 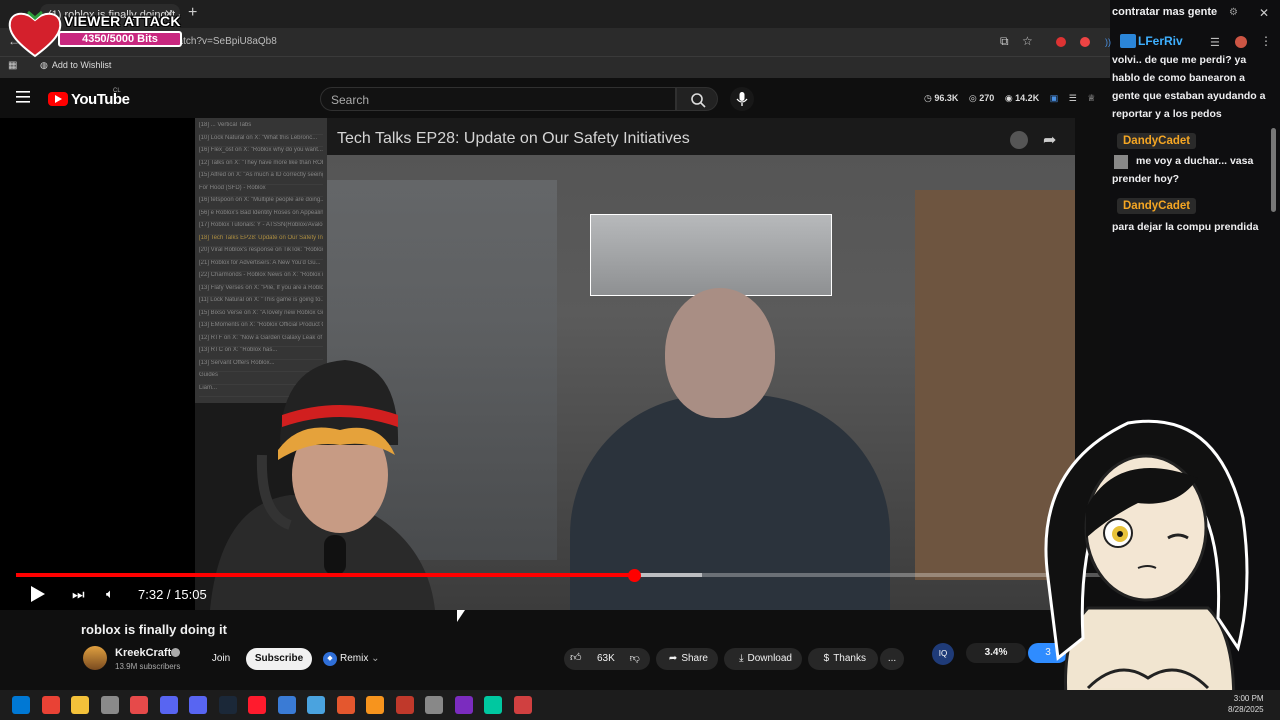 I want to click on join-button: Join, so click(x=221, y=659).